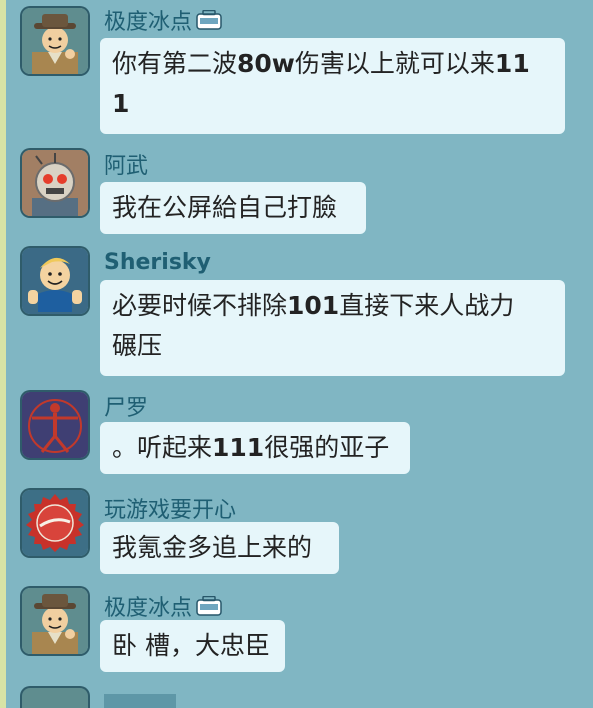  I want to click on message-text: 我氪金多追上来的, so click(212, 547).